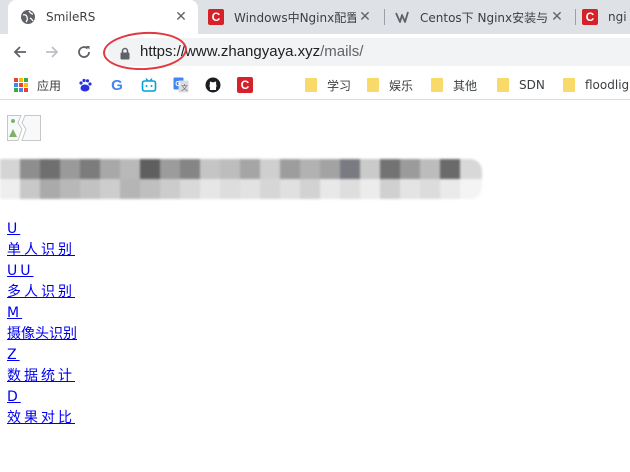 This screenshot has height=472, width=630. I want to click on bookmark-label: 应用, so click(49, 85).